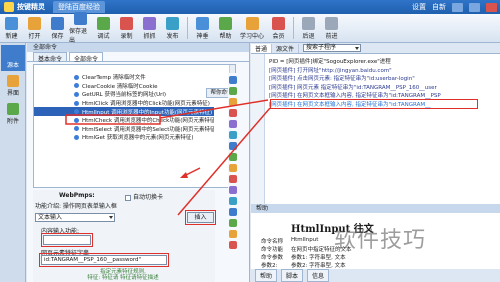  What do you see at coordinates (126, 23) in the screenshot?
I see `record-icon` at bounding box center [126, 23].